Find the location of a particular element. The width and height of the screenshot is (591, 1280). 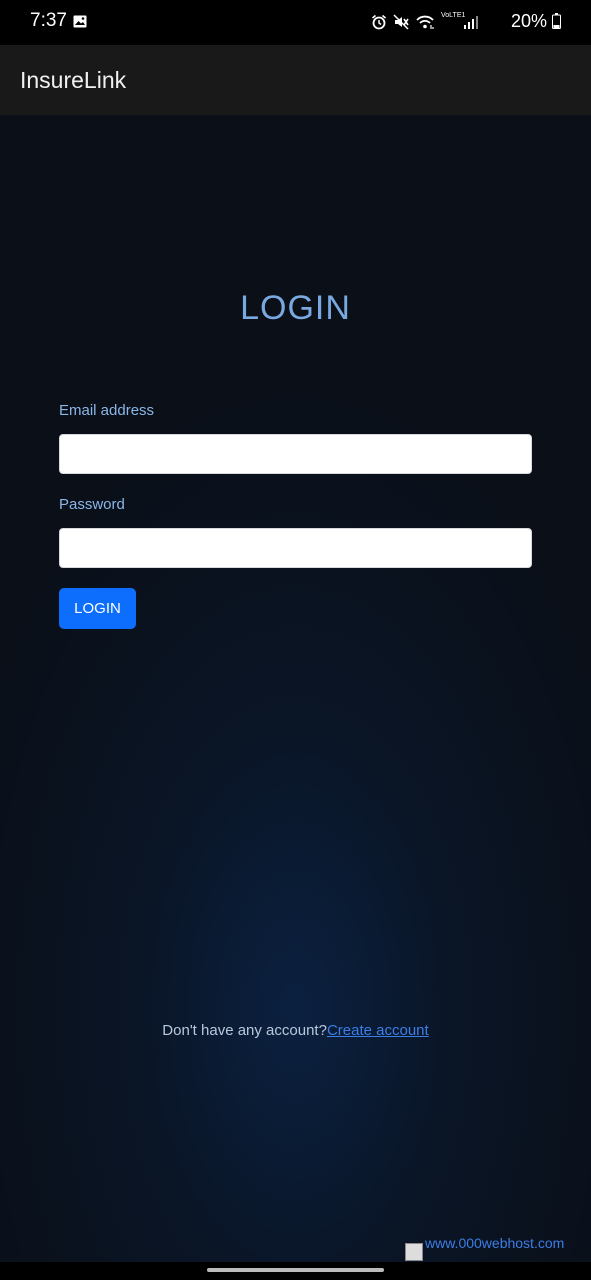

signup-prompt: Don't have any account?Create account is located at coordinates (295, 1030).